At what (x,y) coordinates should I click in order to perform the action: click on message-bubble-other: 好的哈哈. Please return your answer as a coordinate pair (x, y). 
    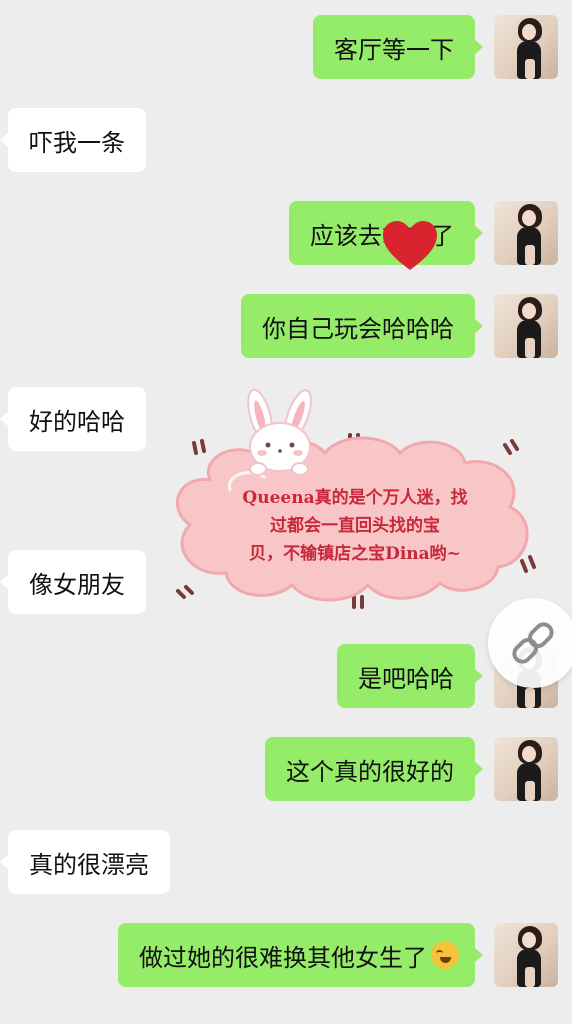
    Looking at the image, I should click on (73, 419).